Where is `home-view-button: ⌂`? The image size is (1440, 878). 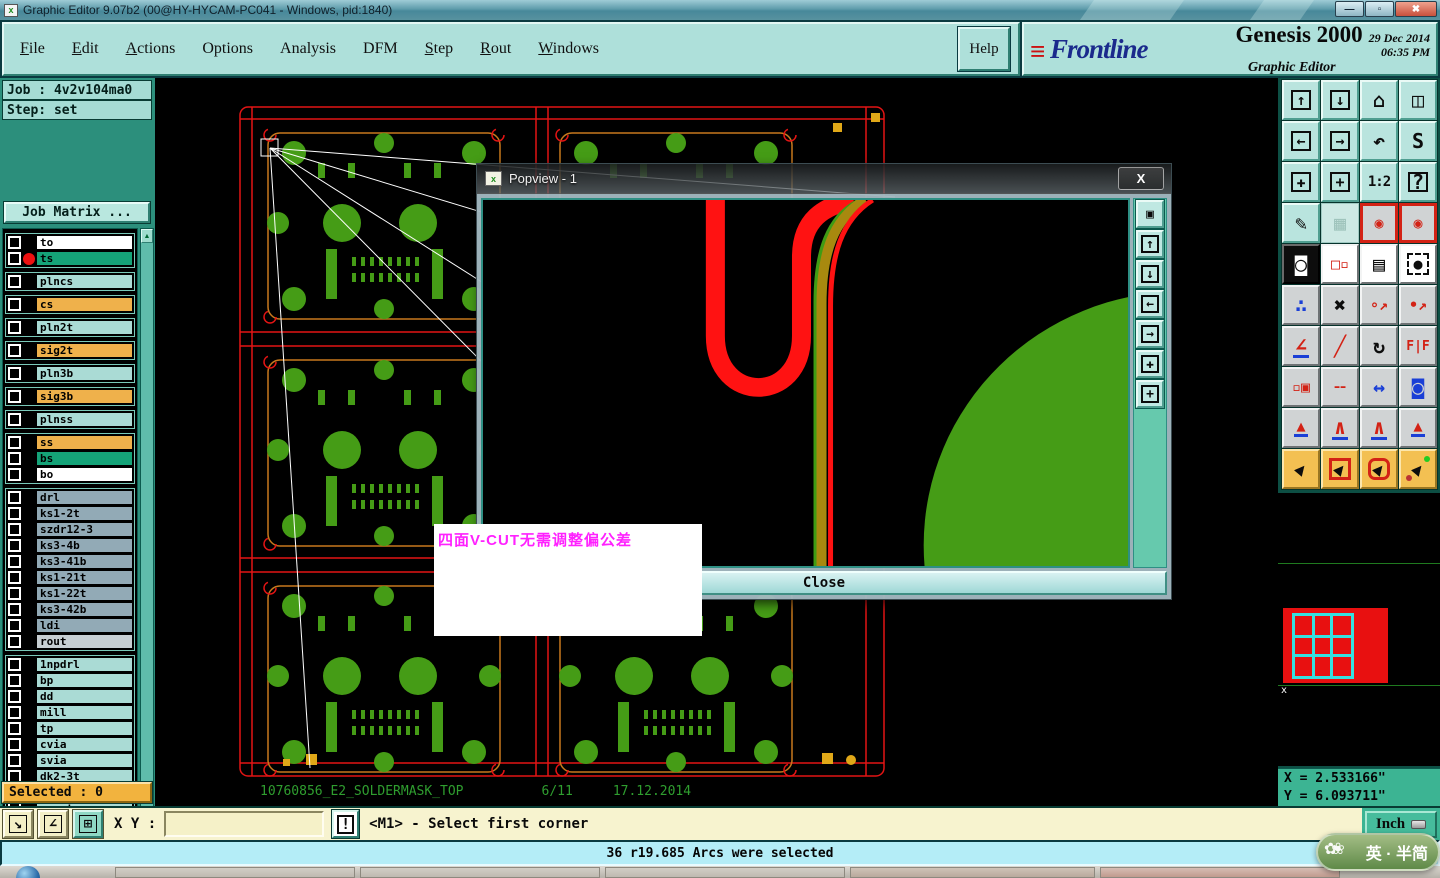
home-view-button: ⌂ is located at coordinates (1379, 100).